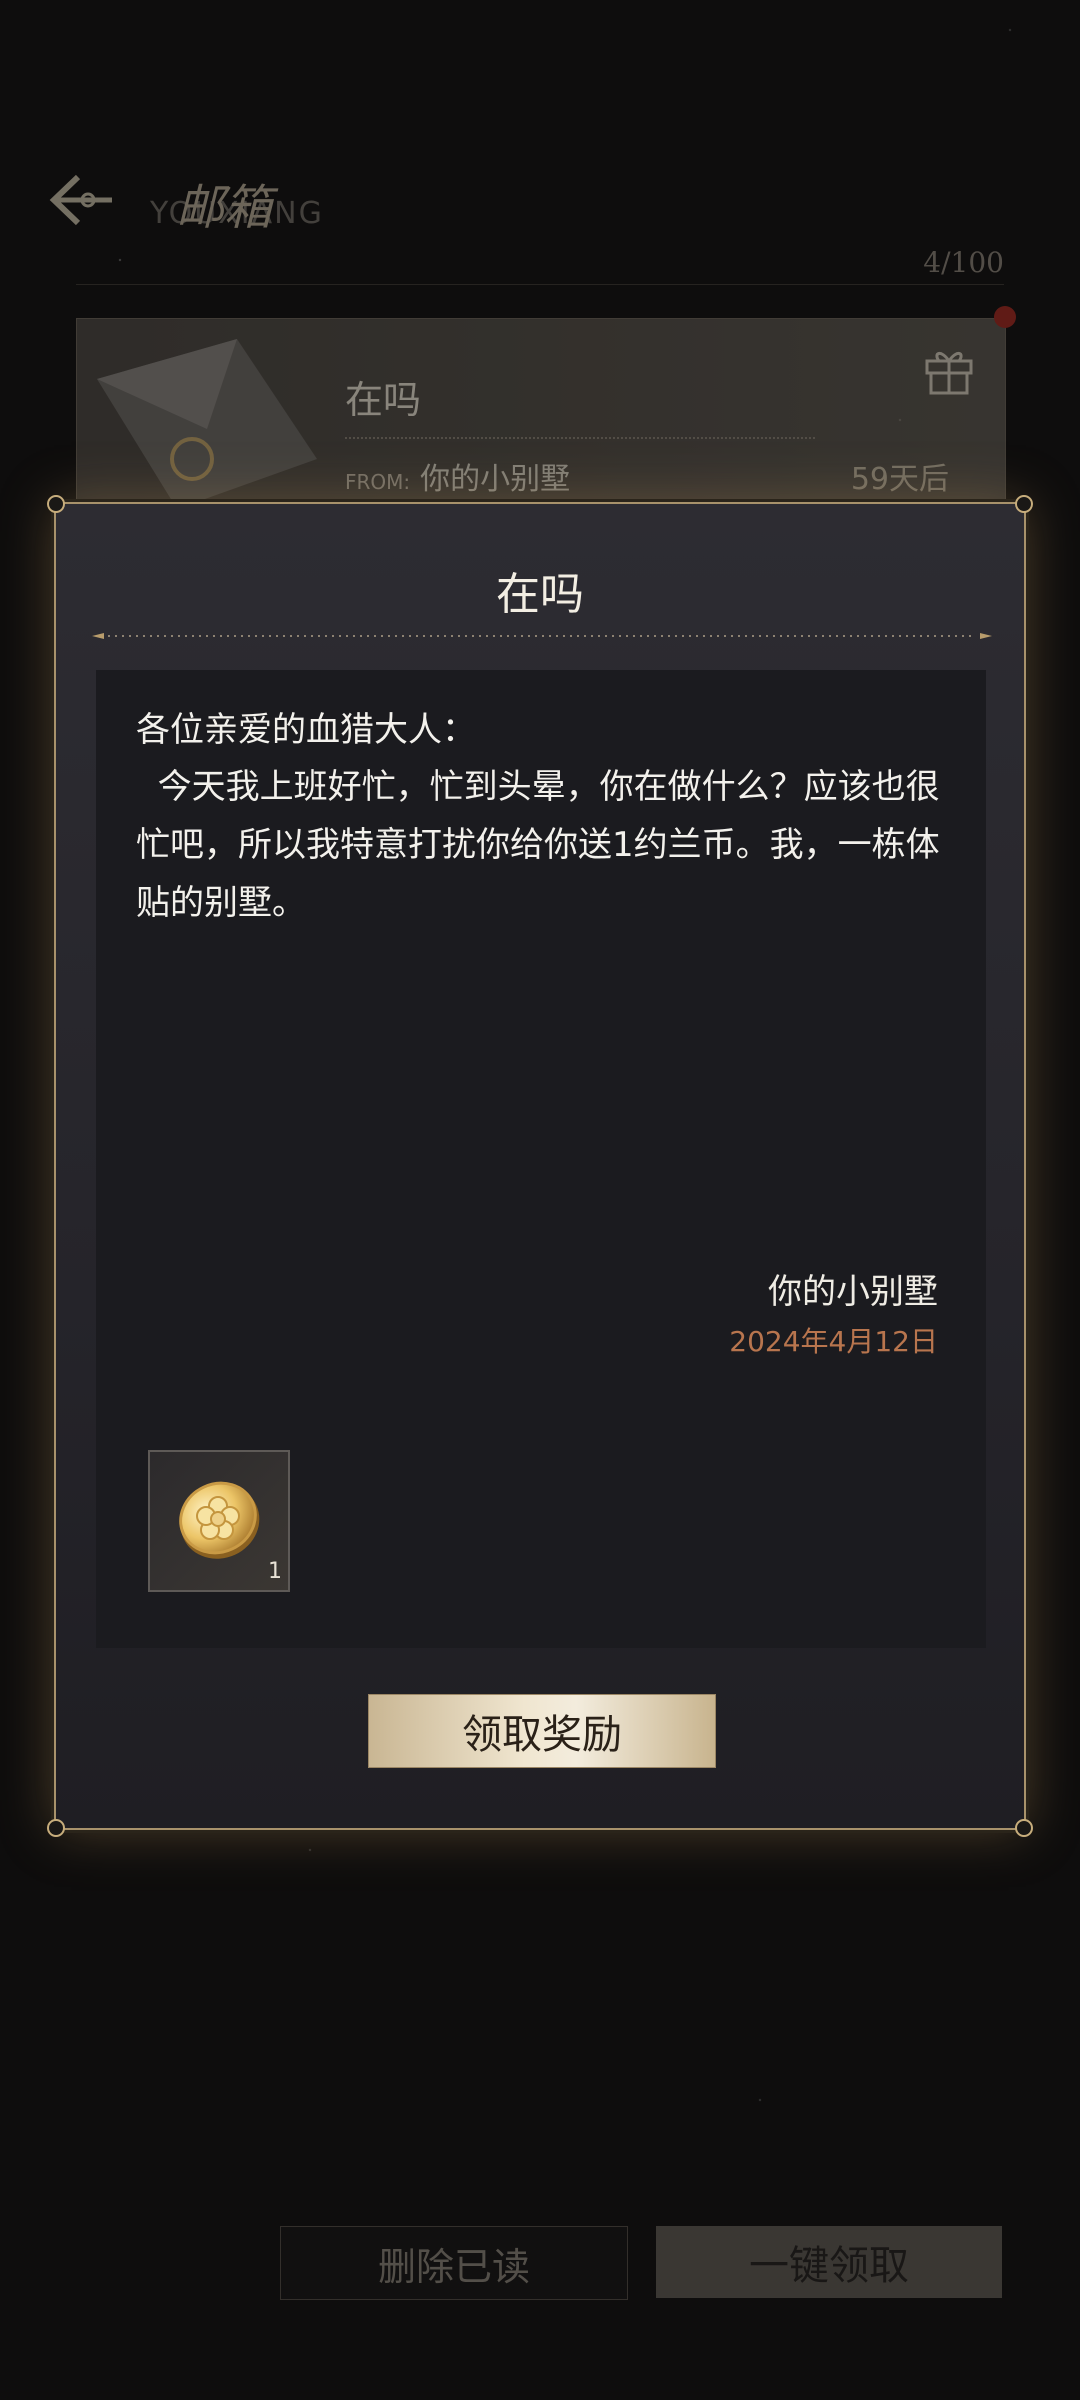 This screenshot has width=1080, height=2400. Describe the element at coordinates (207, 424) in the screenshot. I see `envelope-icon` at that location.